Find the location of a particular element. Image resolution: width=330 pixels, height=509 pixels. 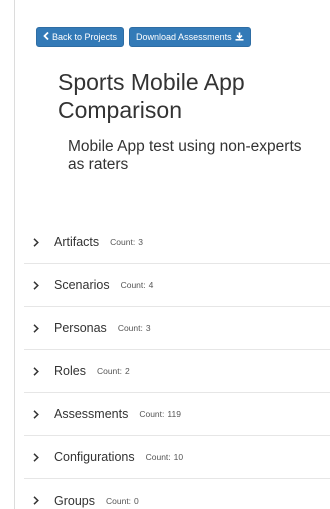

section-label: Roles is located at coordinates (70, 371).